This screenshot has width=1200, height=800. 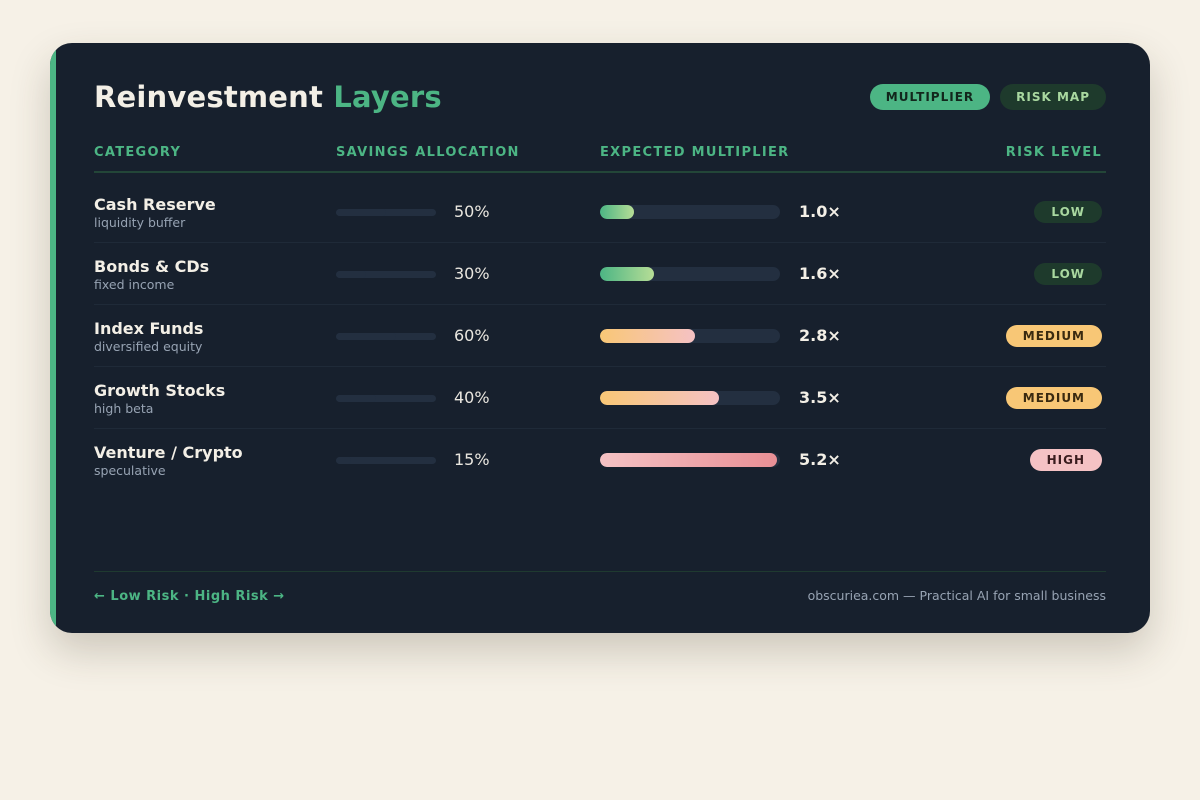 What do you see at coordinates (472, 211) in the screenshot?
I see `allocation-percent: 50%` at bounding box center [472, 211].